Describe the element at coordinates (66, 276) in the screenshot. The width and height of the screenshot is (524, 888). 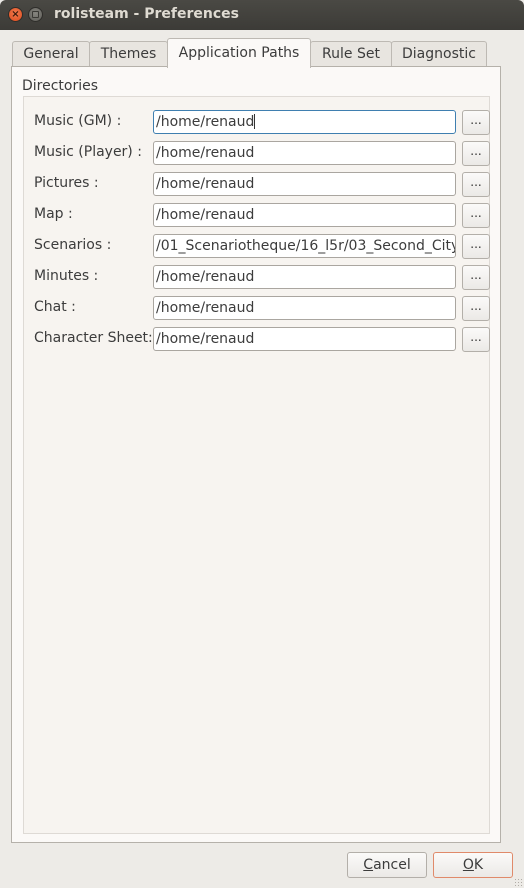
I see `row-label: Minutes :` at that location.